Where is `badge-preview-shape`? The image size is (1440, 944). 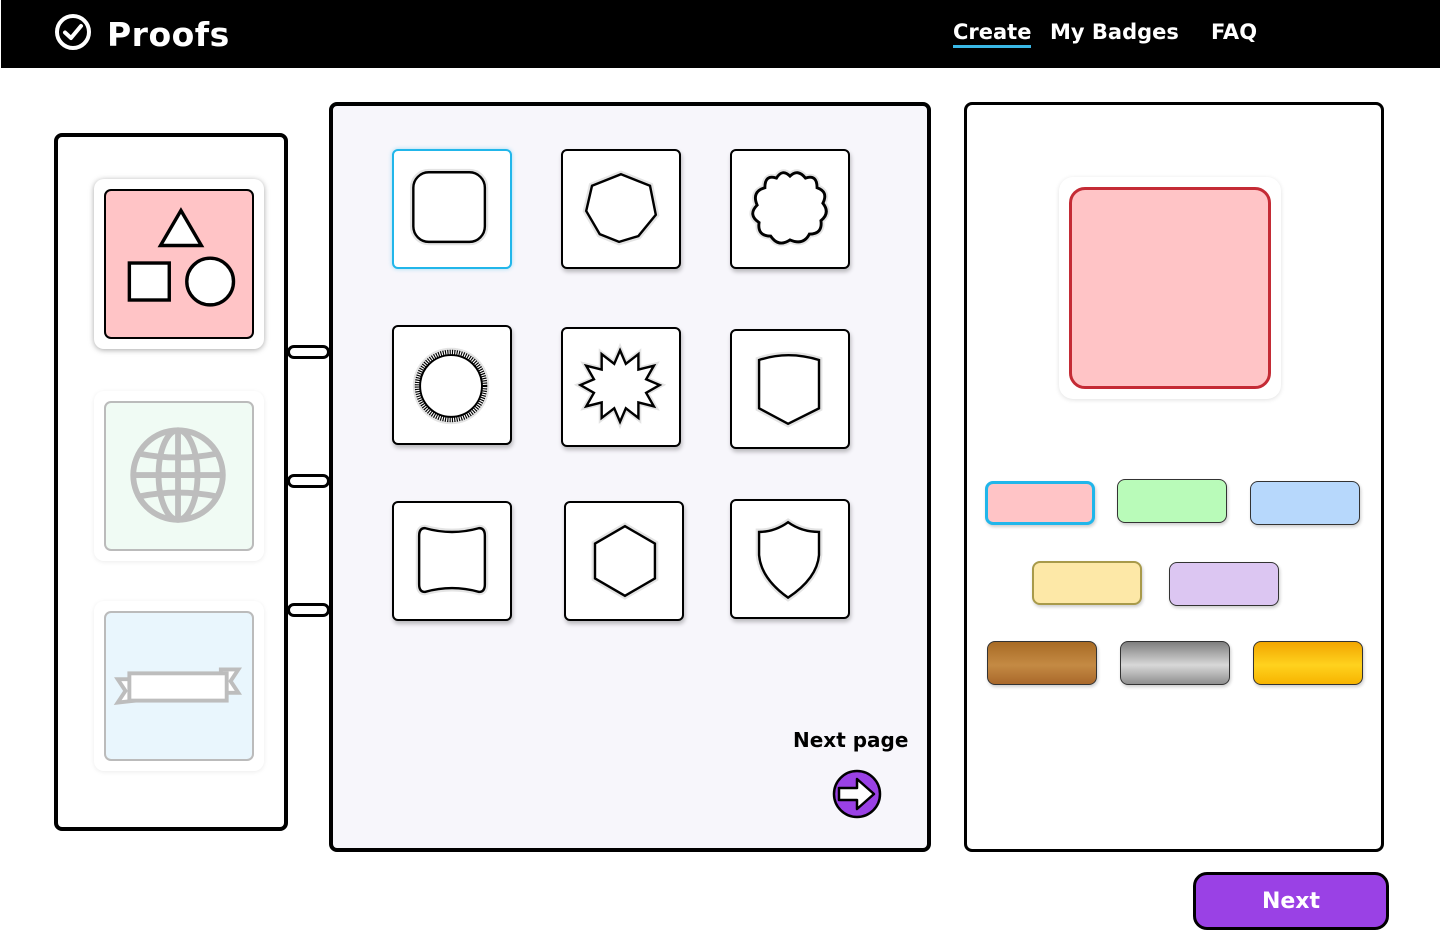
badge-preview-shape is located at coordinates (1170, 288).